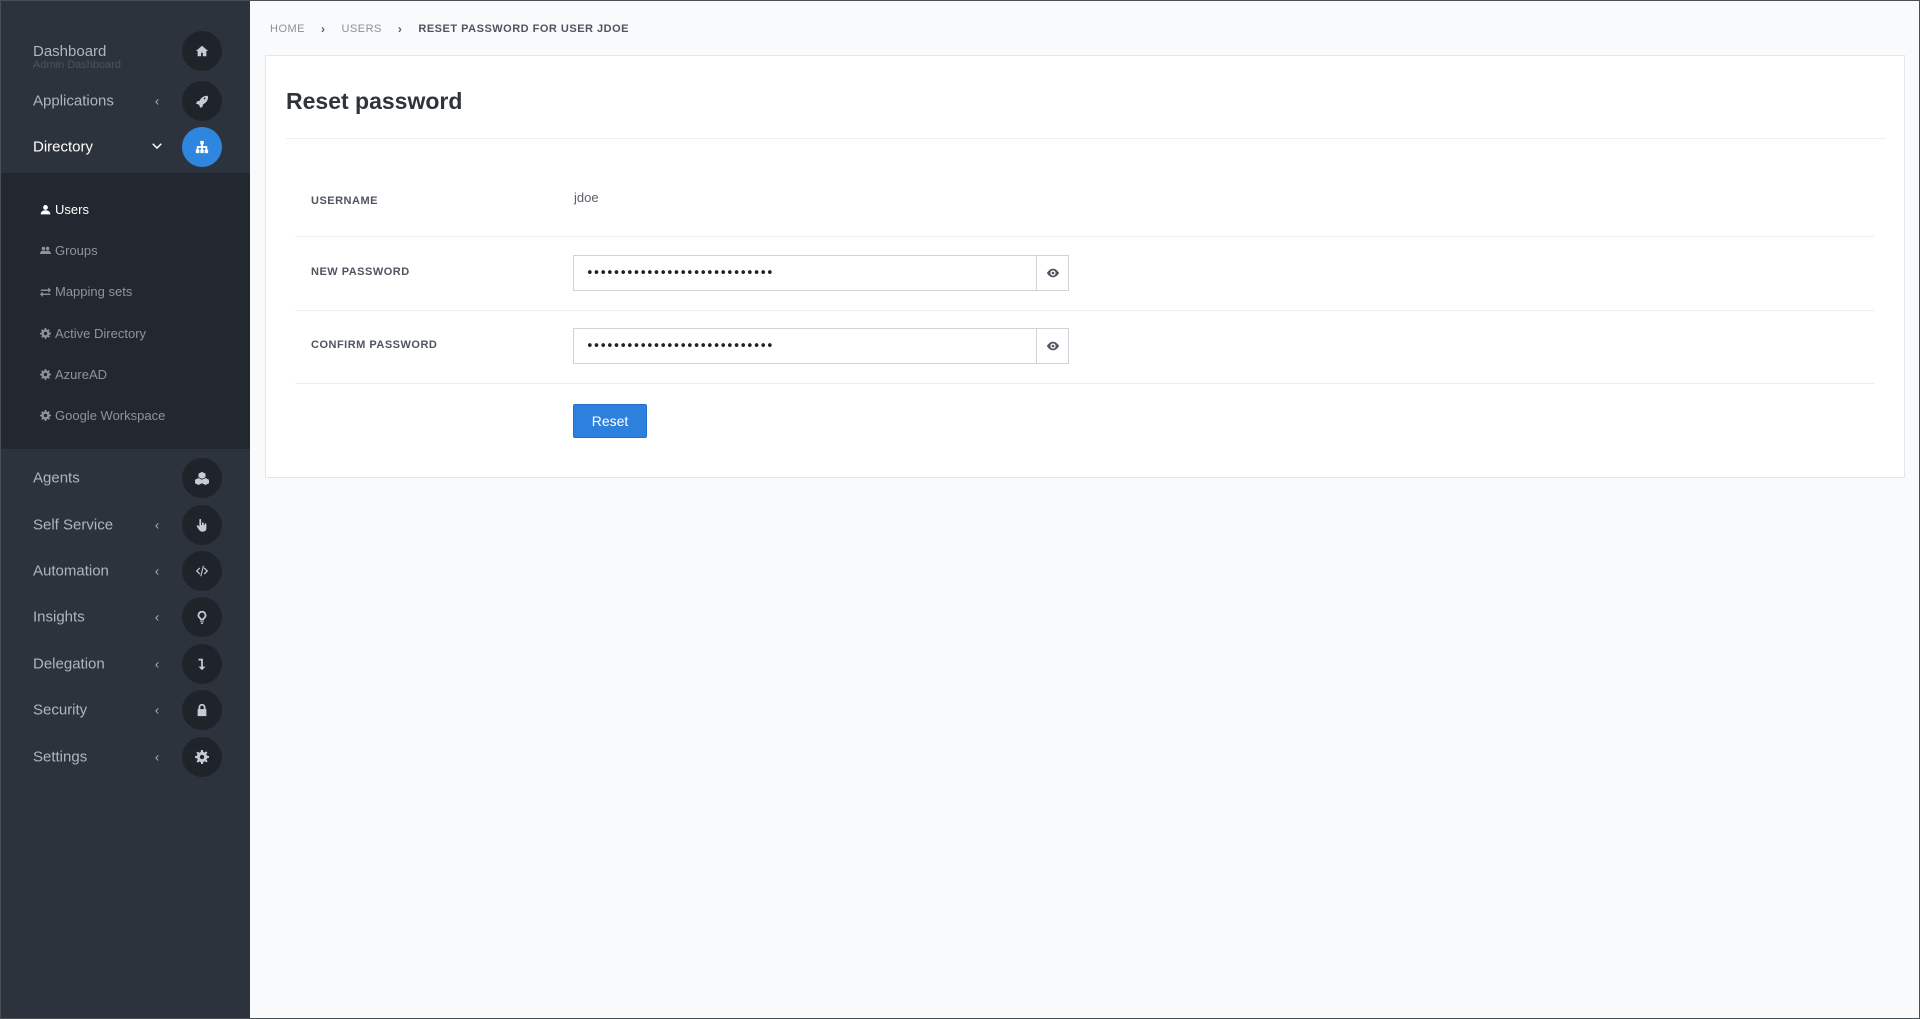 This screenshot has width=1920, height=1019. Describe the element at coordinates (76, 250) in the screenshot. I see `subnav-item-label: Groups` at that location.